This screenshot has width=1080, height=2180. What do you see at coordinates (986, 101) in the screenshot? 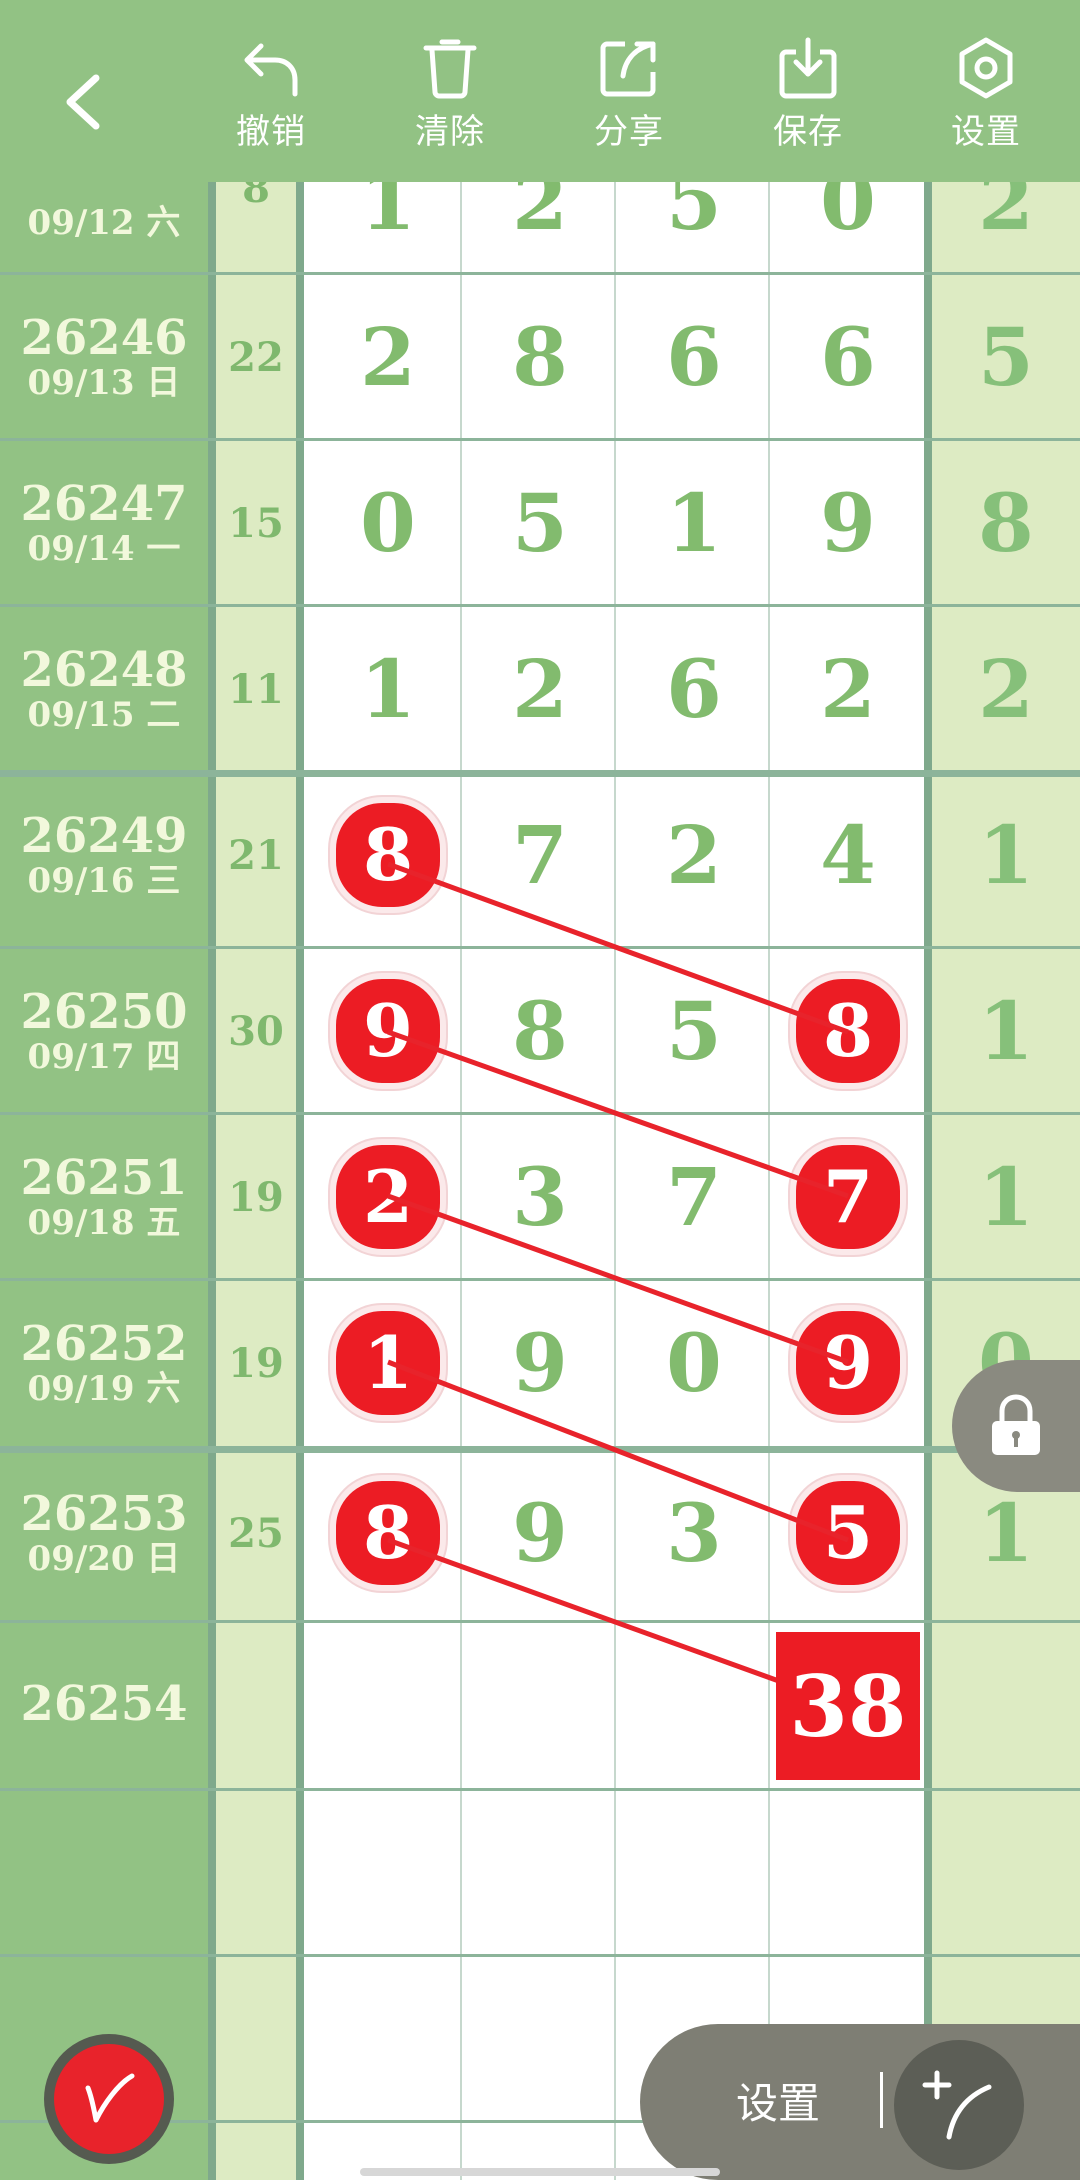
I see `settings-button: 设置` at bounding box center [986, 101].